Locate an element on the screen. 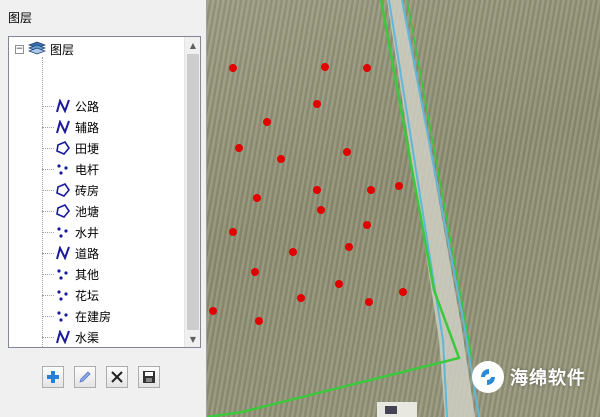  layer-item: 砖房 is located at coordinates (70, 190).